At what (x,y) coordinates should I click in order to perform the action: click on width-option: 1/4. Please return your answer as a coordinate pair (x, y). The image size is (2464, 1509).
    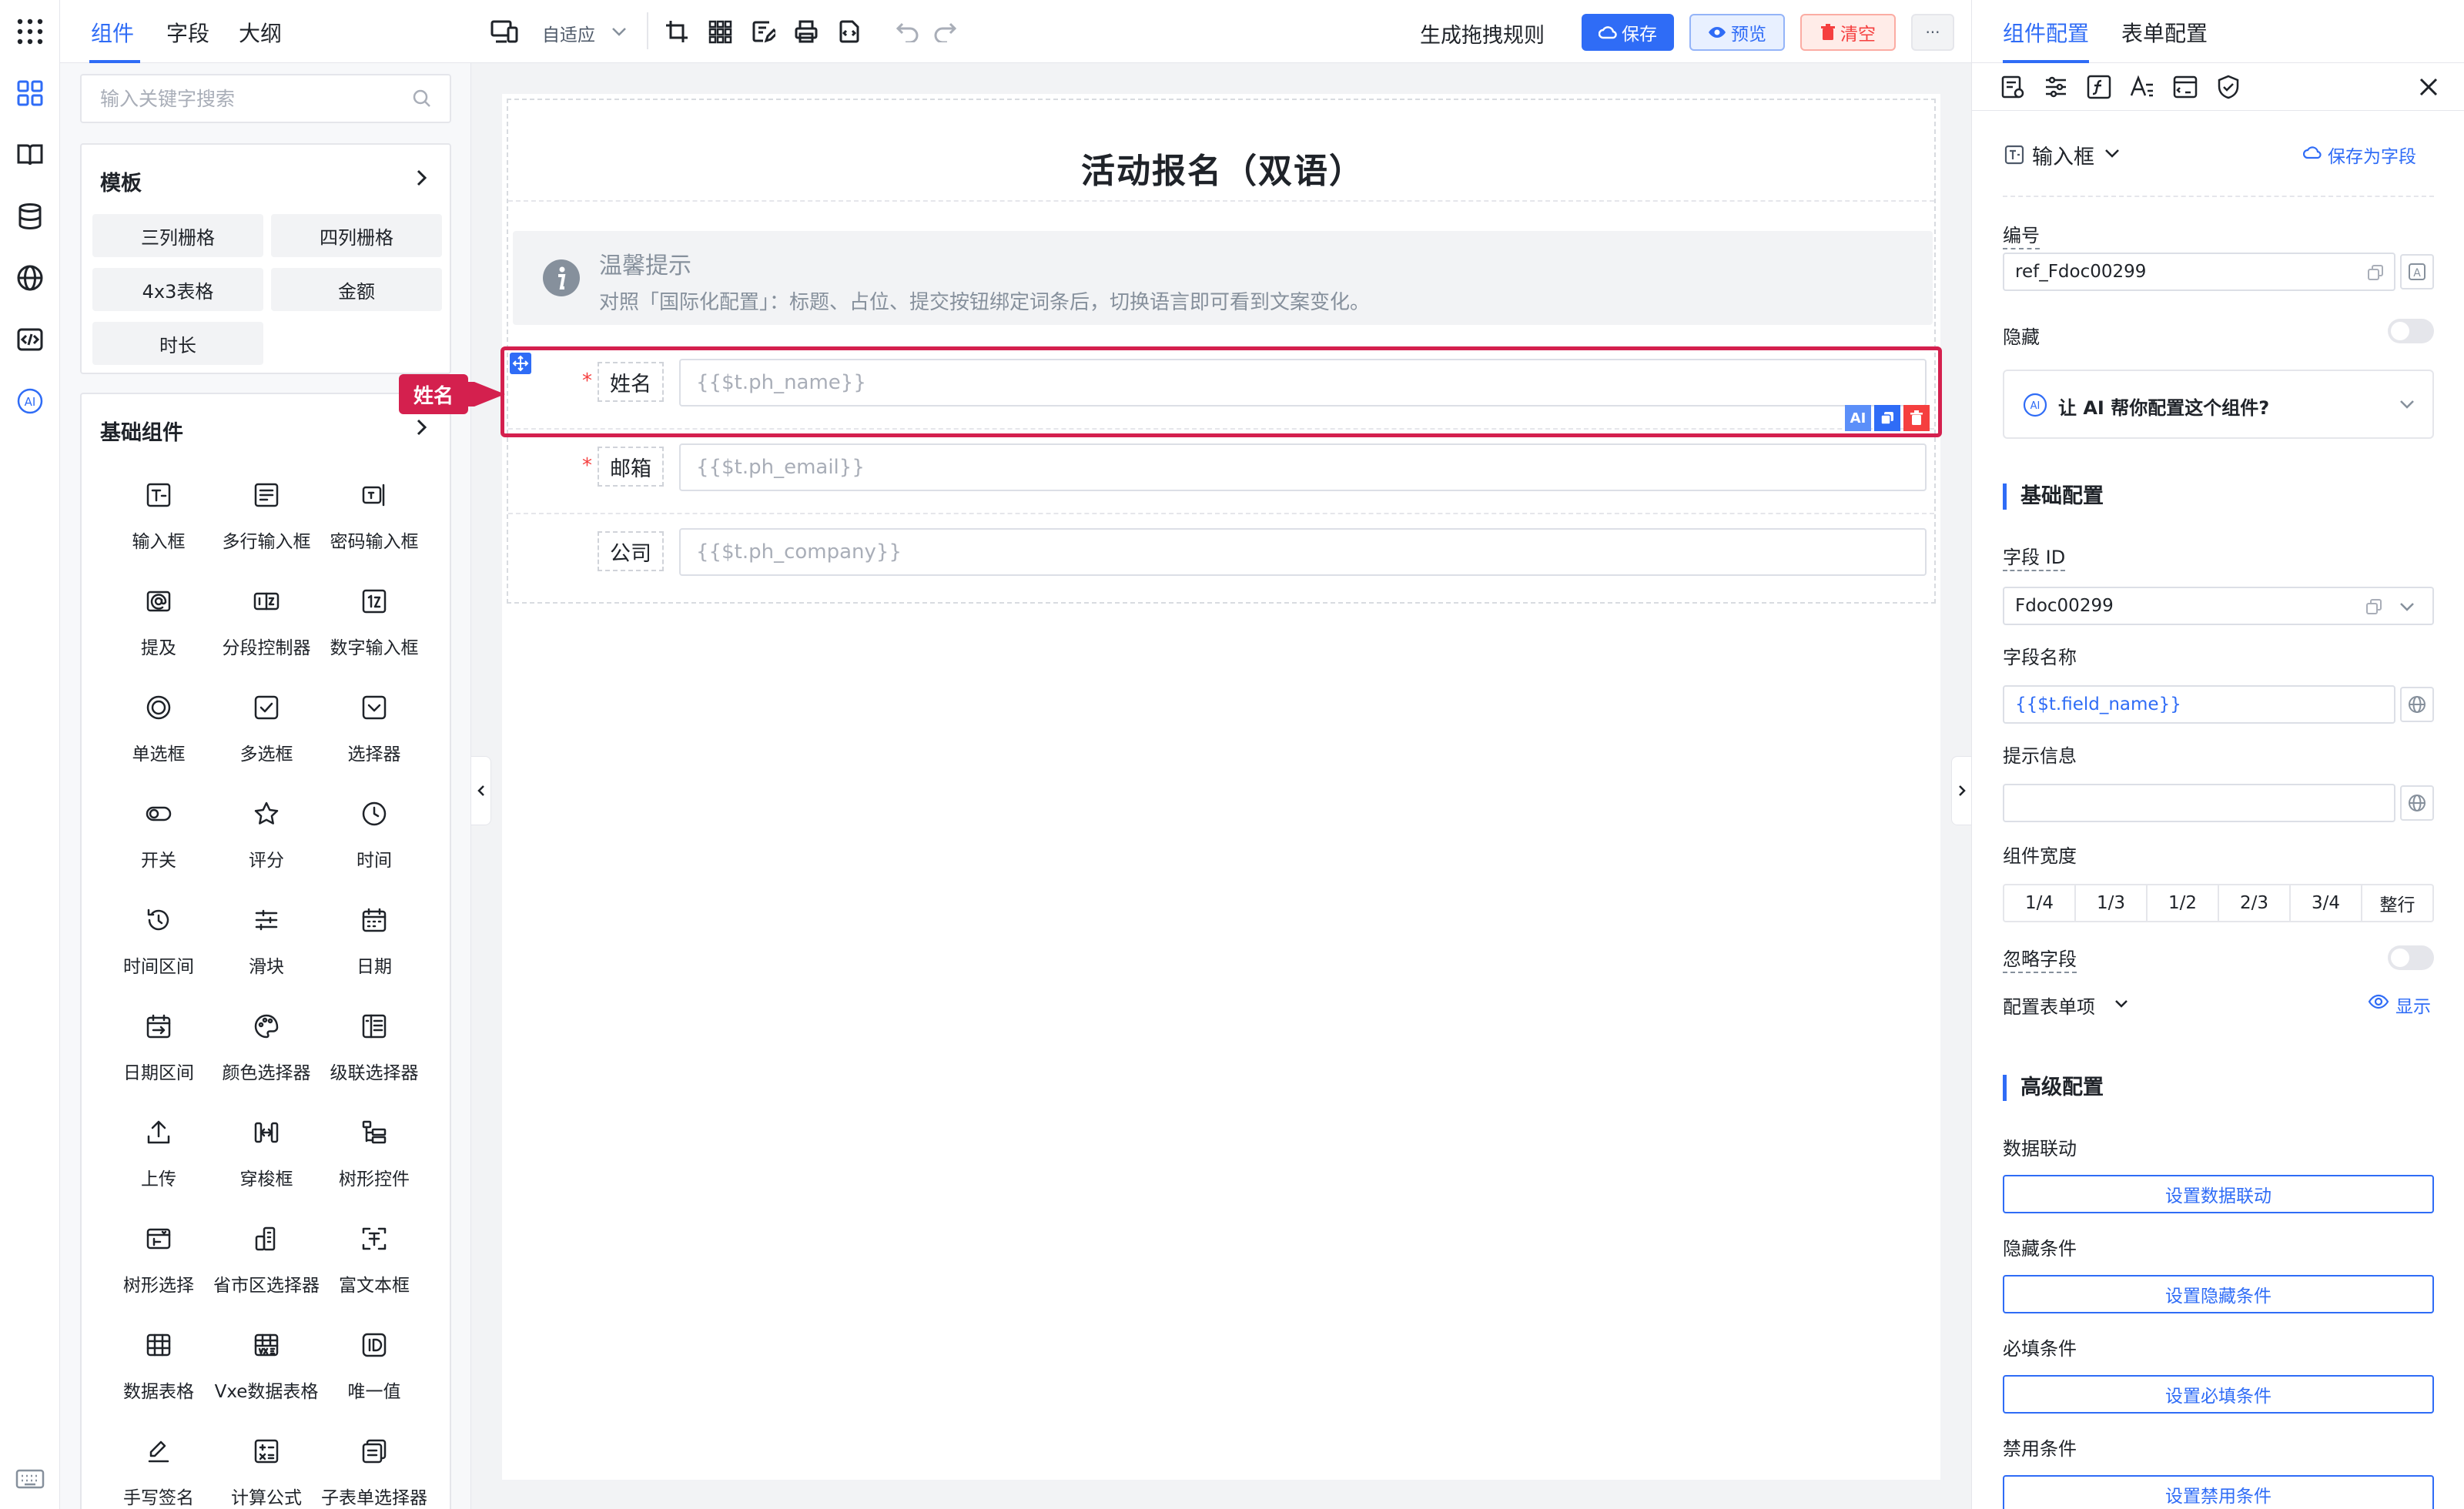
    Looking at the image, I should click on (2040, 903).